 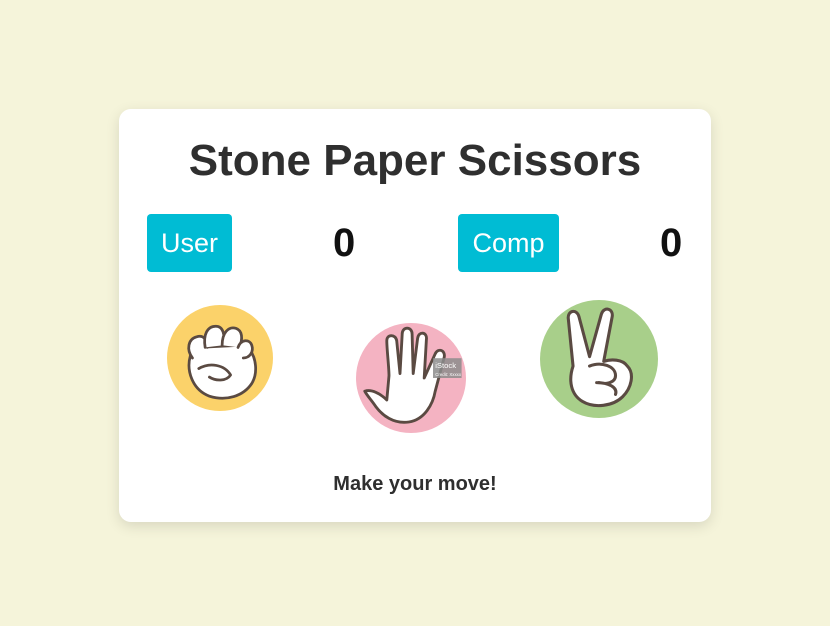 What do you see at coordinates (412, 375) in the screenshot?
I see `open-hand-icon: iStock Credit: Xxxxx` at bounding box center [412, 375].